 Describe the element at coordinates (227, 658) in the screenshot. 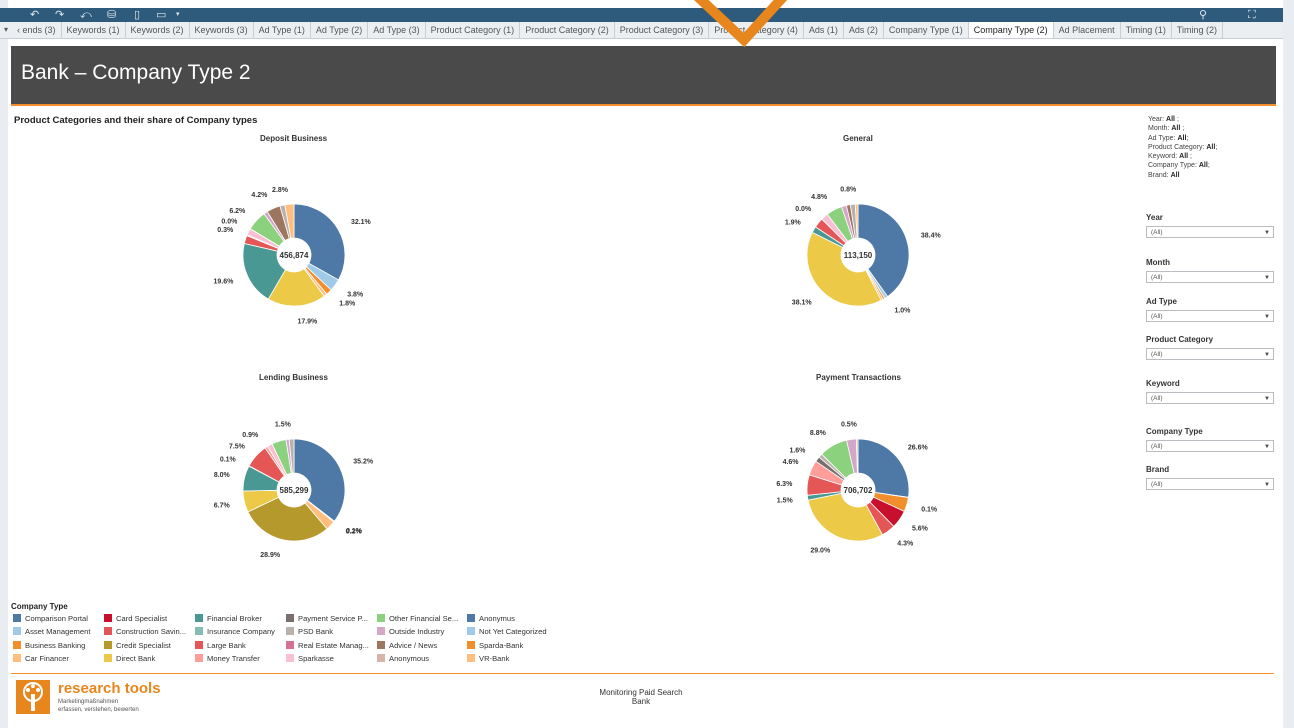

I see `legend-item: Money Transfer` at that location.